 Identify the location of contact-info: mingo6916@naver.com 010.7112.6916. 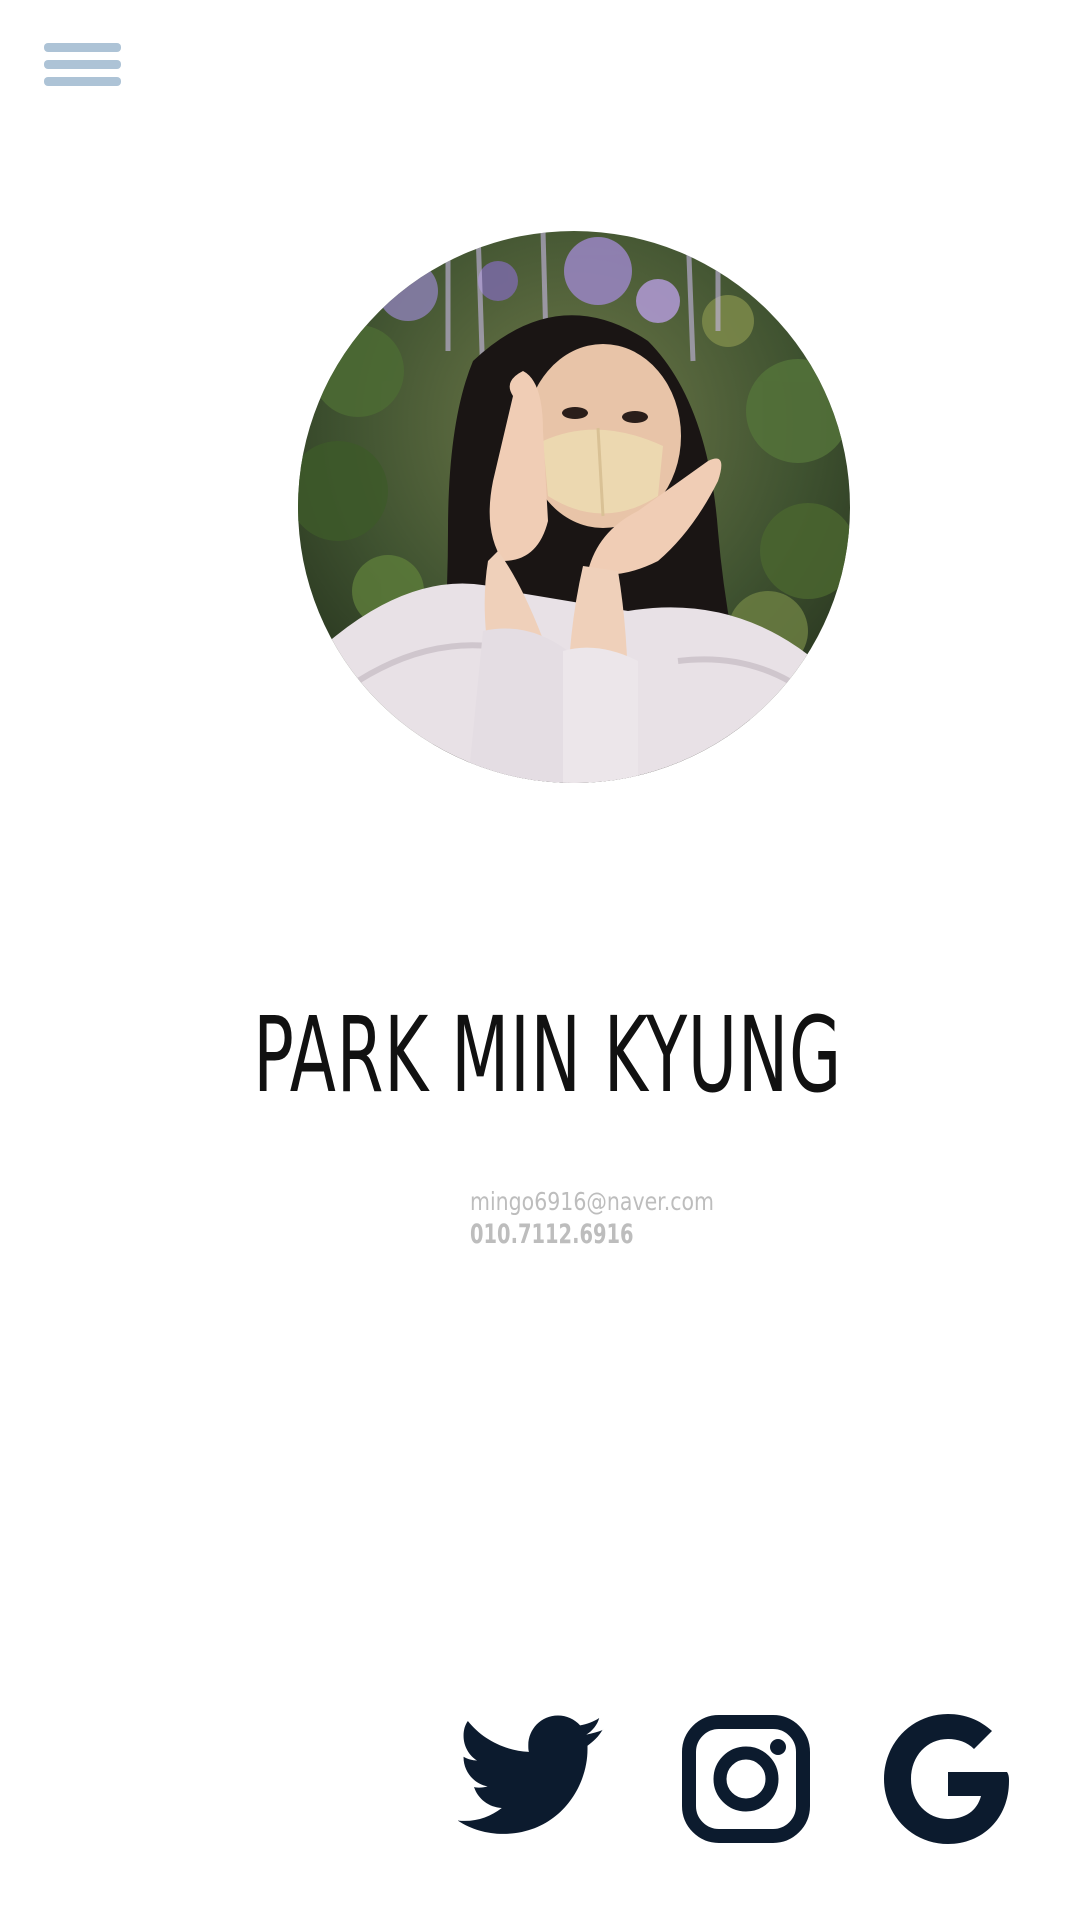
(620, 1219).